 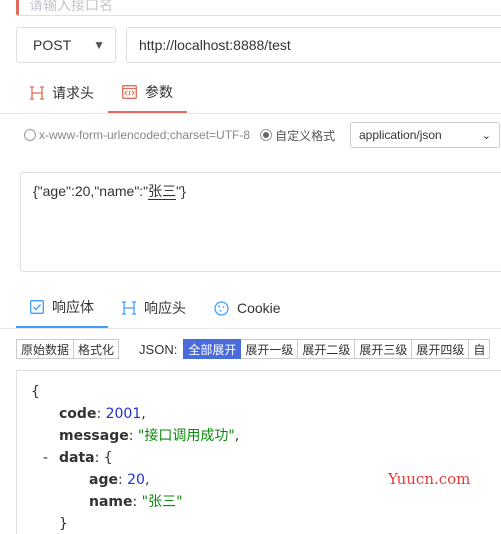 What do you see at coordinates (250, 328) in the screenshot?
I see `response-tabs-divider` at bounding box center [250, 328].